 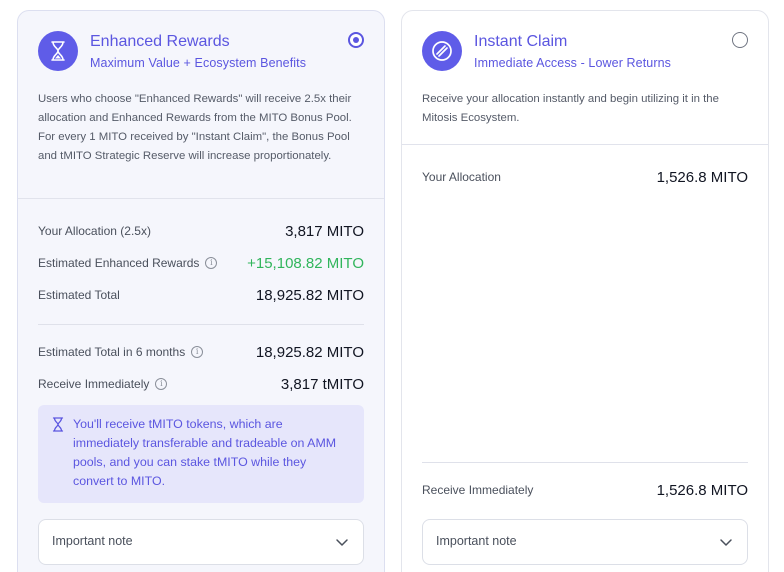 What do you see at coordinates (112, 352) in the screenshot?
I see `row-label: Estimated Total in 6 months` at bounding box center [112, 352].